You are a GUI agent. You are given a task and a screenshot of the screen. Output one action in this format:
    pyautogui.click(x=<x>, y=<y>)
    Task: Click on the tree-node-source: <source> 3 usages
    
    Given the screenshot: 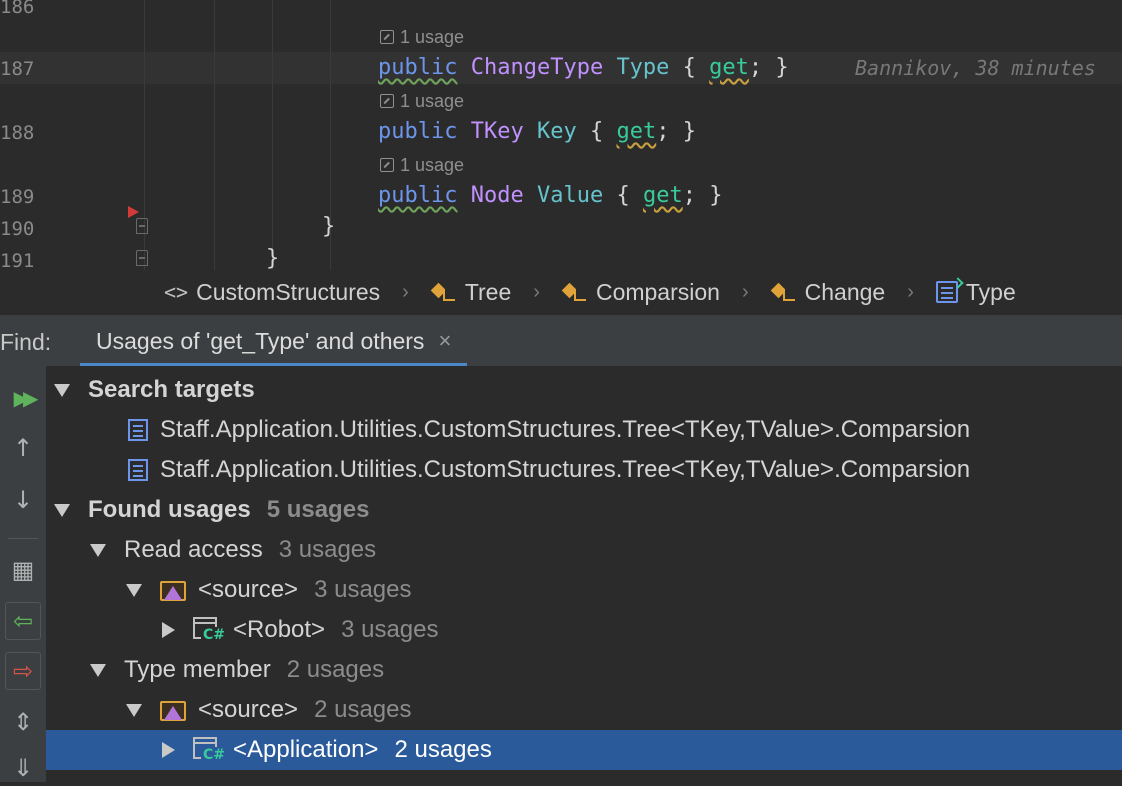 What is the action you would take?
    pyautogui.click(x=584, y=590)
    